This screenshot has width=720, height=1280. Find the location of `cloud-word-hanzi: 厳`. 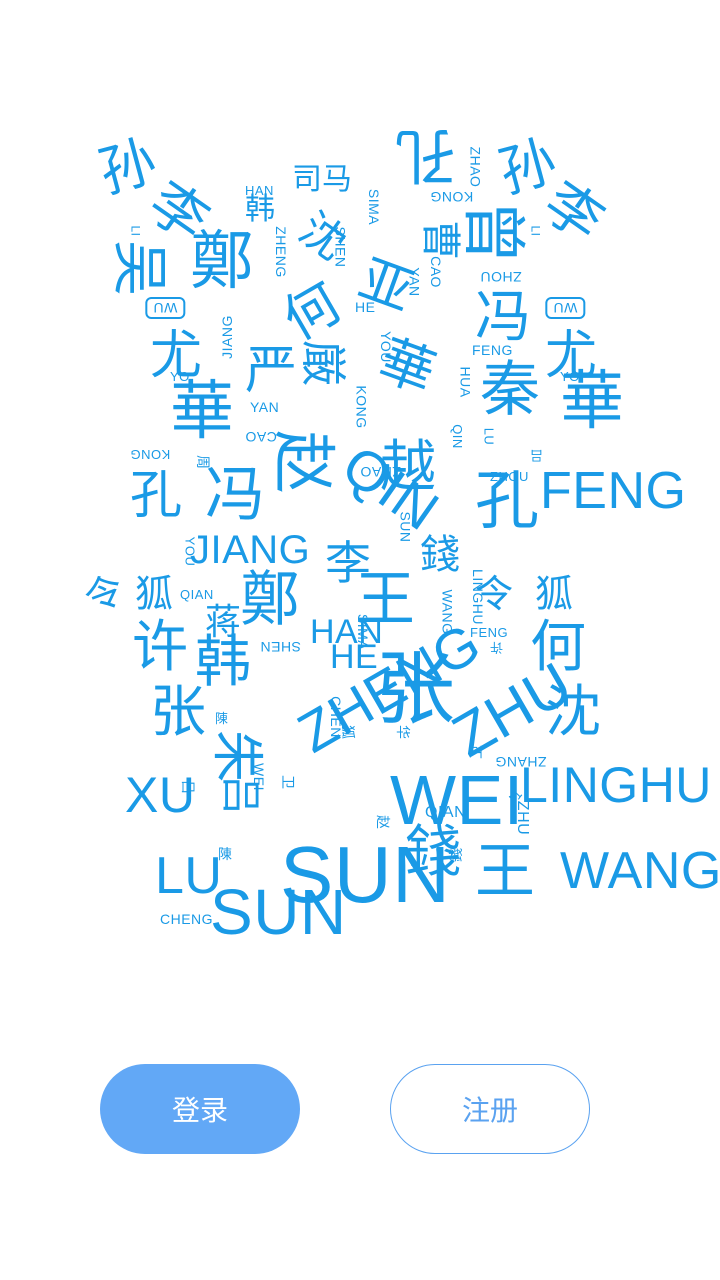

cloud-word-hanzi: 厳 is located at coordinates (323, 363).